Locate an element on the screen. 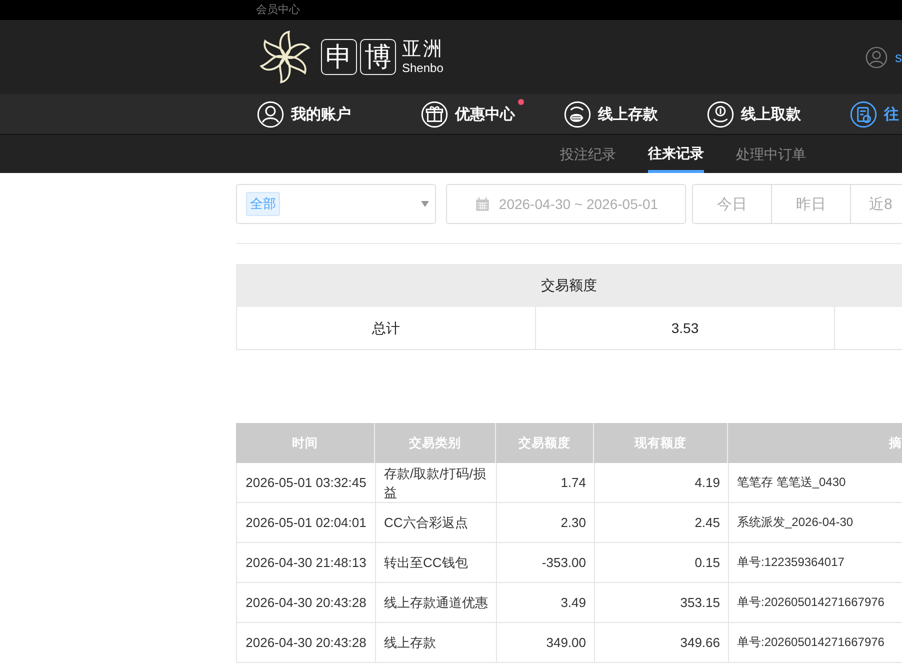  logo-name: Shenbo is located at coordinates (423, 68).